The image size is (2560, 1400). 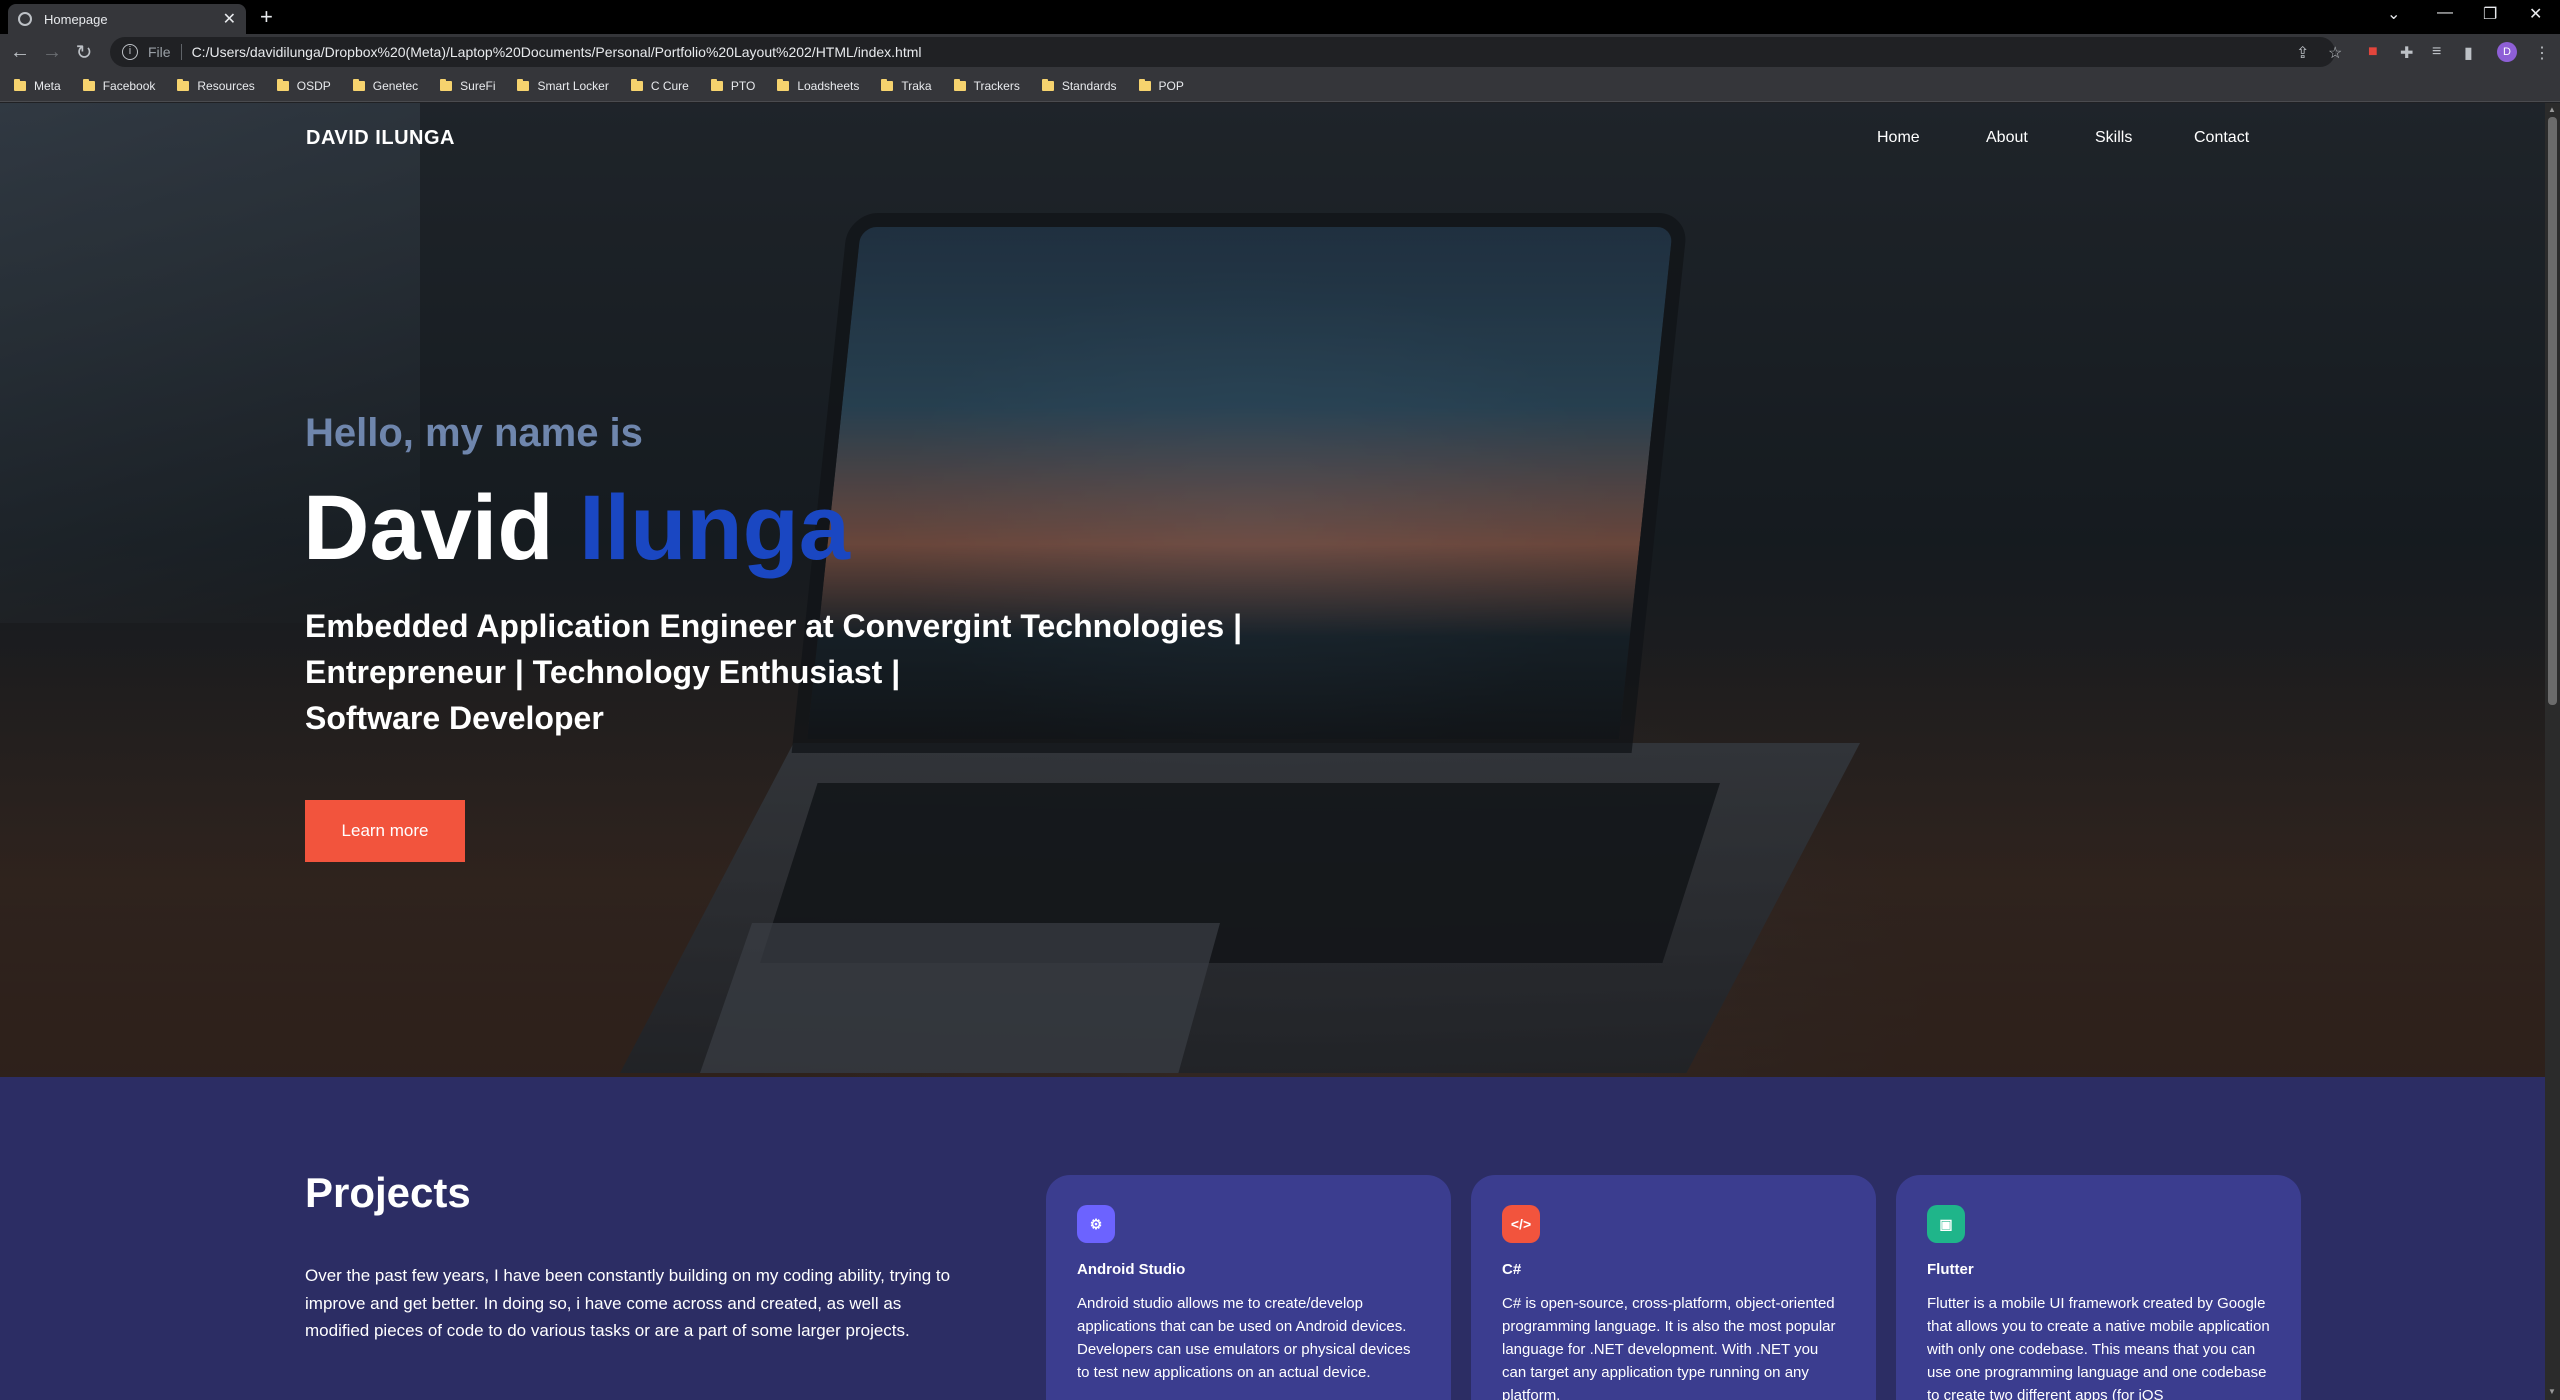 What do you see at coordinates (2552, 1391) in the screenshot?
I see `scroll-down-icon: ▼` at bounding box center [2552, 1391].